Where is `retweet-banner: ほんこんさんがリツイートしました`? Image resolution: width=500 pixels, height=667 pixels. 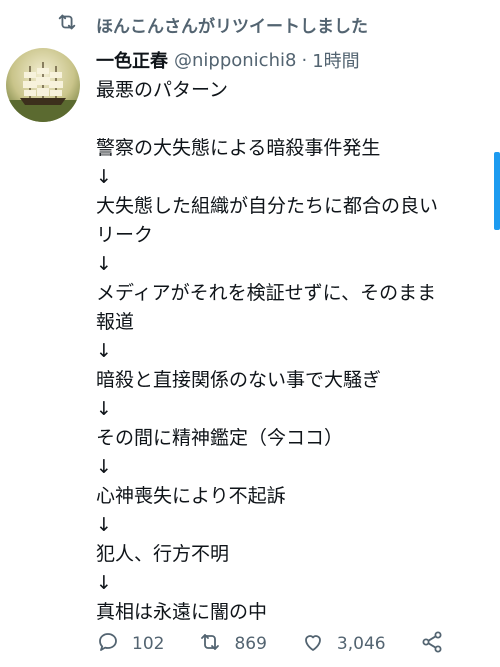 retweet-banner: ほんこんさんがリツイートしました is located at coordinates (212, 24).